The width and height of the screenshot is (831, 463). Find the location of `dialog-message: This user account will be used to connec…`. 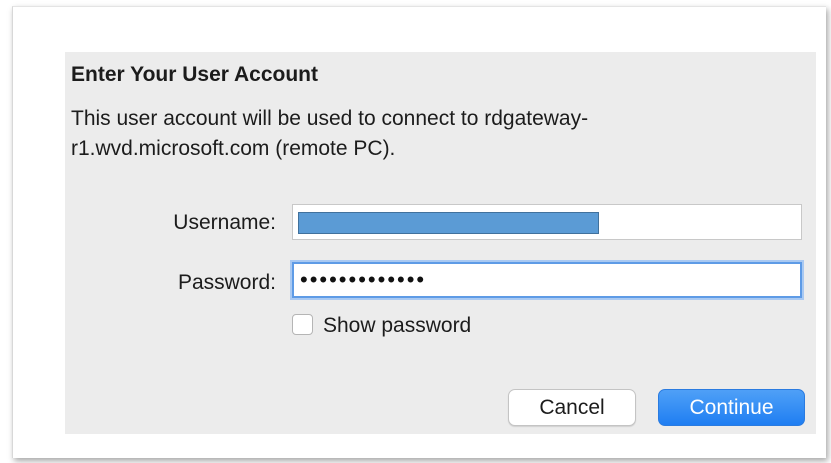

dialog-message: This user account will be used to connec… is located at coordinates (330, 133).